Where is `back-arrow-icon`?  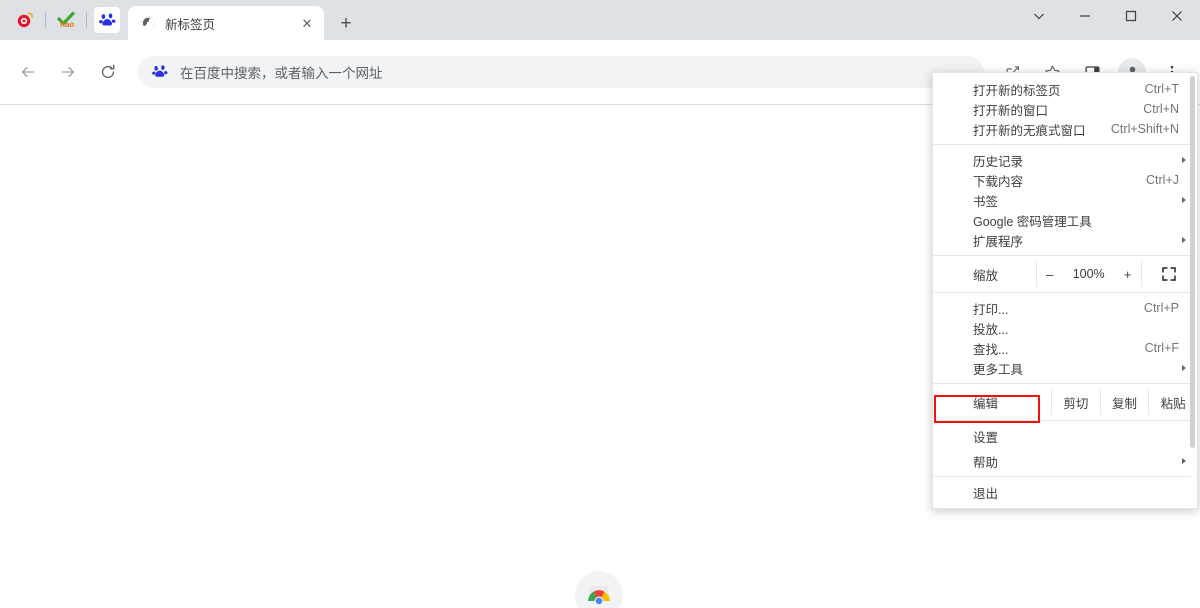
back-arrow-icon is located at coordinates (28, 72).